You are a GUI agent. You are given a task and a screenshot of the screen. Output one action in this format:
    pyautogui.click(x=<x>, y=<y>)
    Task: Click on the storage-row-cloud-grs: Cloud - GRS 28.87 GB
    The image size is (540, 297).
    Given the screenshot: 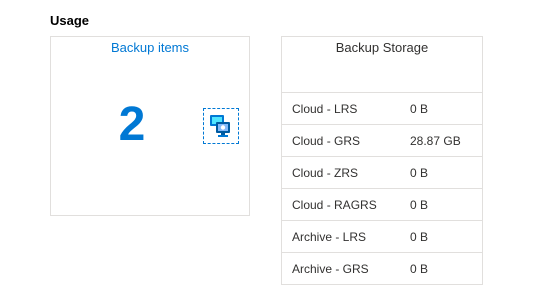 What is the action you would take?
    pyautogui.click(x=382, y=140)
    